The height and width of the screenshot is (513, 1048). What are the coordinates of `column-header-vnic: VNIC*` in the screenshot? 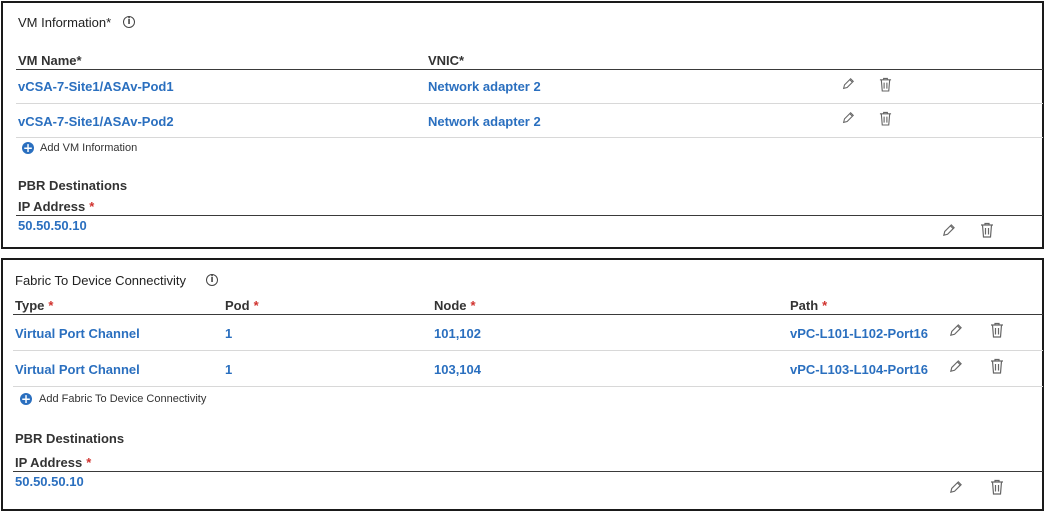 It's located at (446, 60).